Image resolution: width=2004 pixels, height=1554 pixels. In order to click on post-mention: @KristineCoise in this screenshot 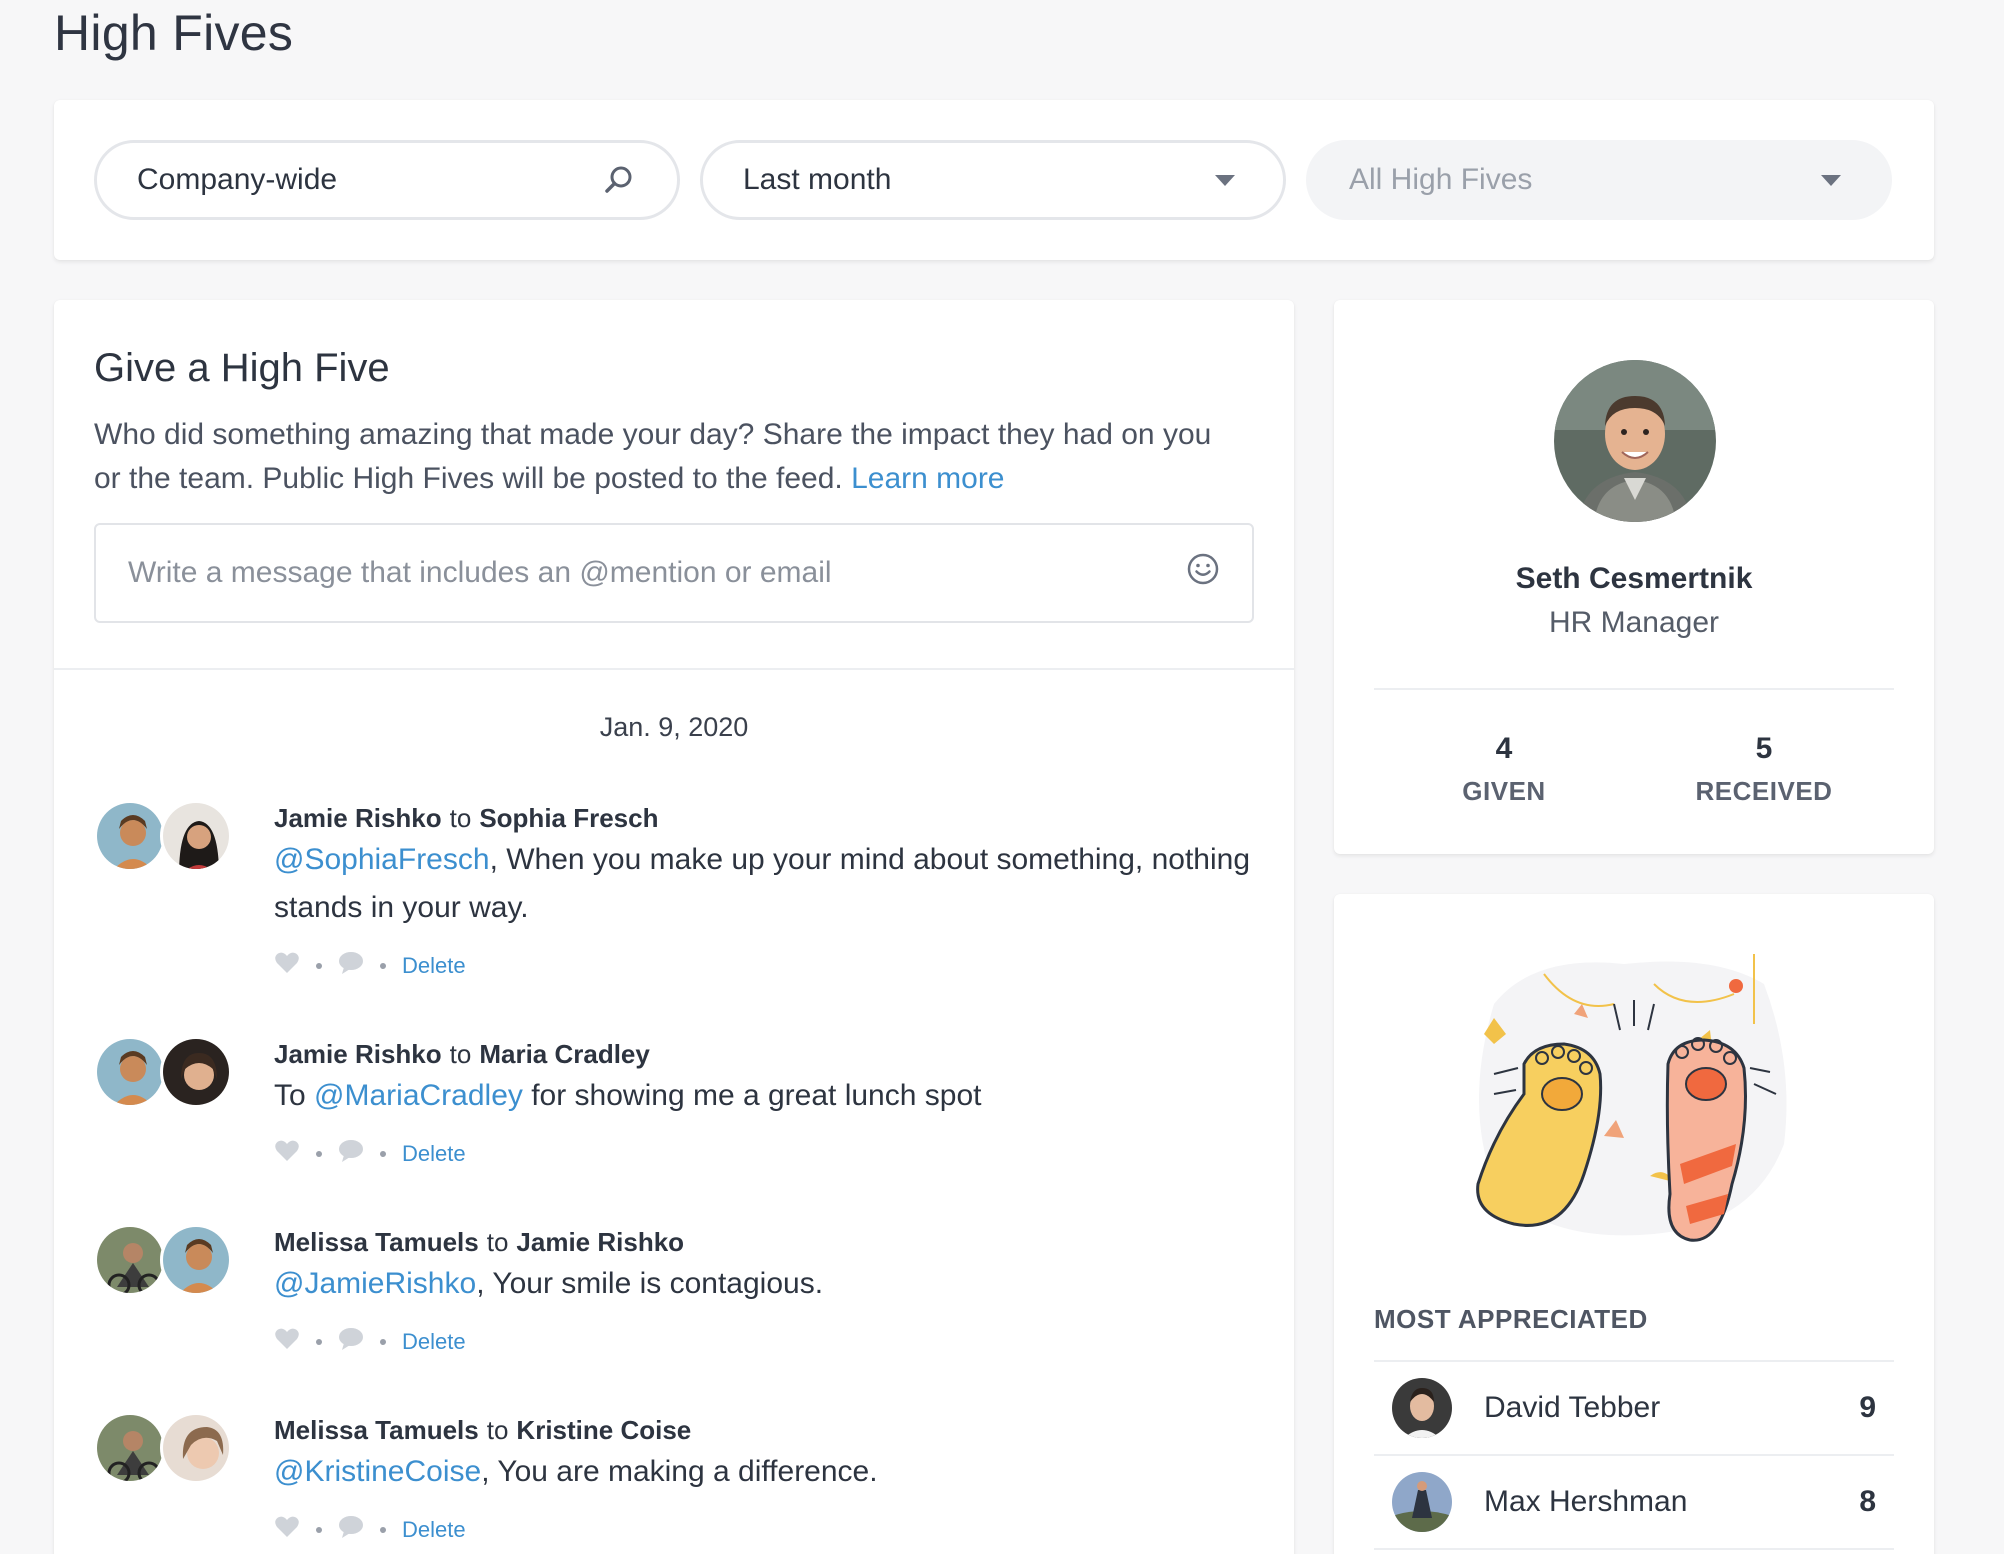, I will do `click(377, 1471)`.